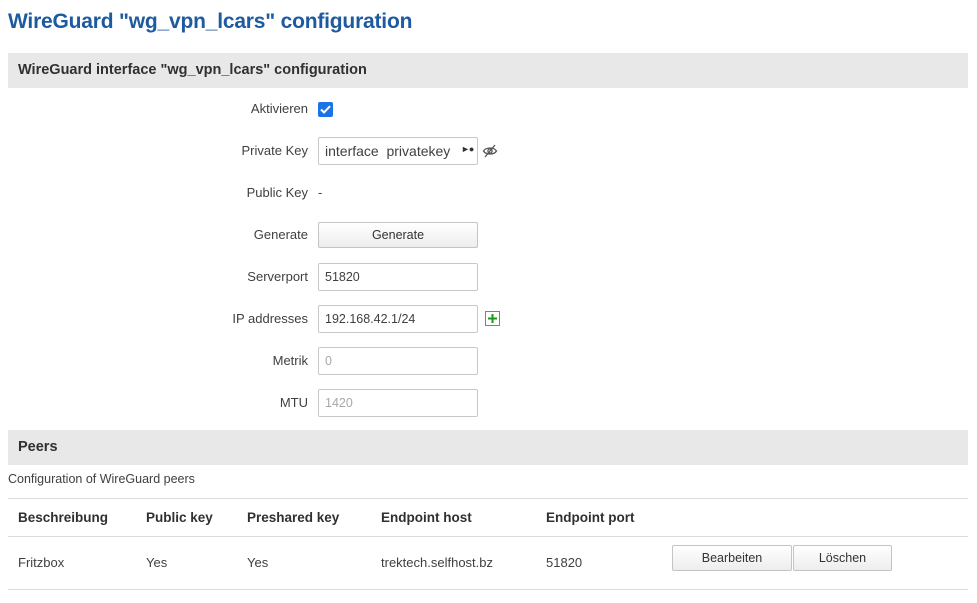 The height and width of the screenshot is (603, 977). What do you see at coordinates (488, 193) in the screenshot?
I see `public-key-row: Public Key -` at bounding box center [488, 193].